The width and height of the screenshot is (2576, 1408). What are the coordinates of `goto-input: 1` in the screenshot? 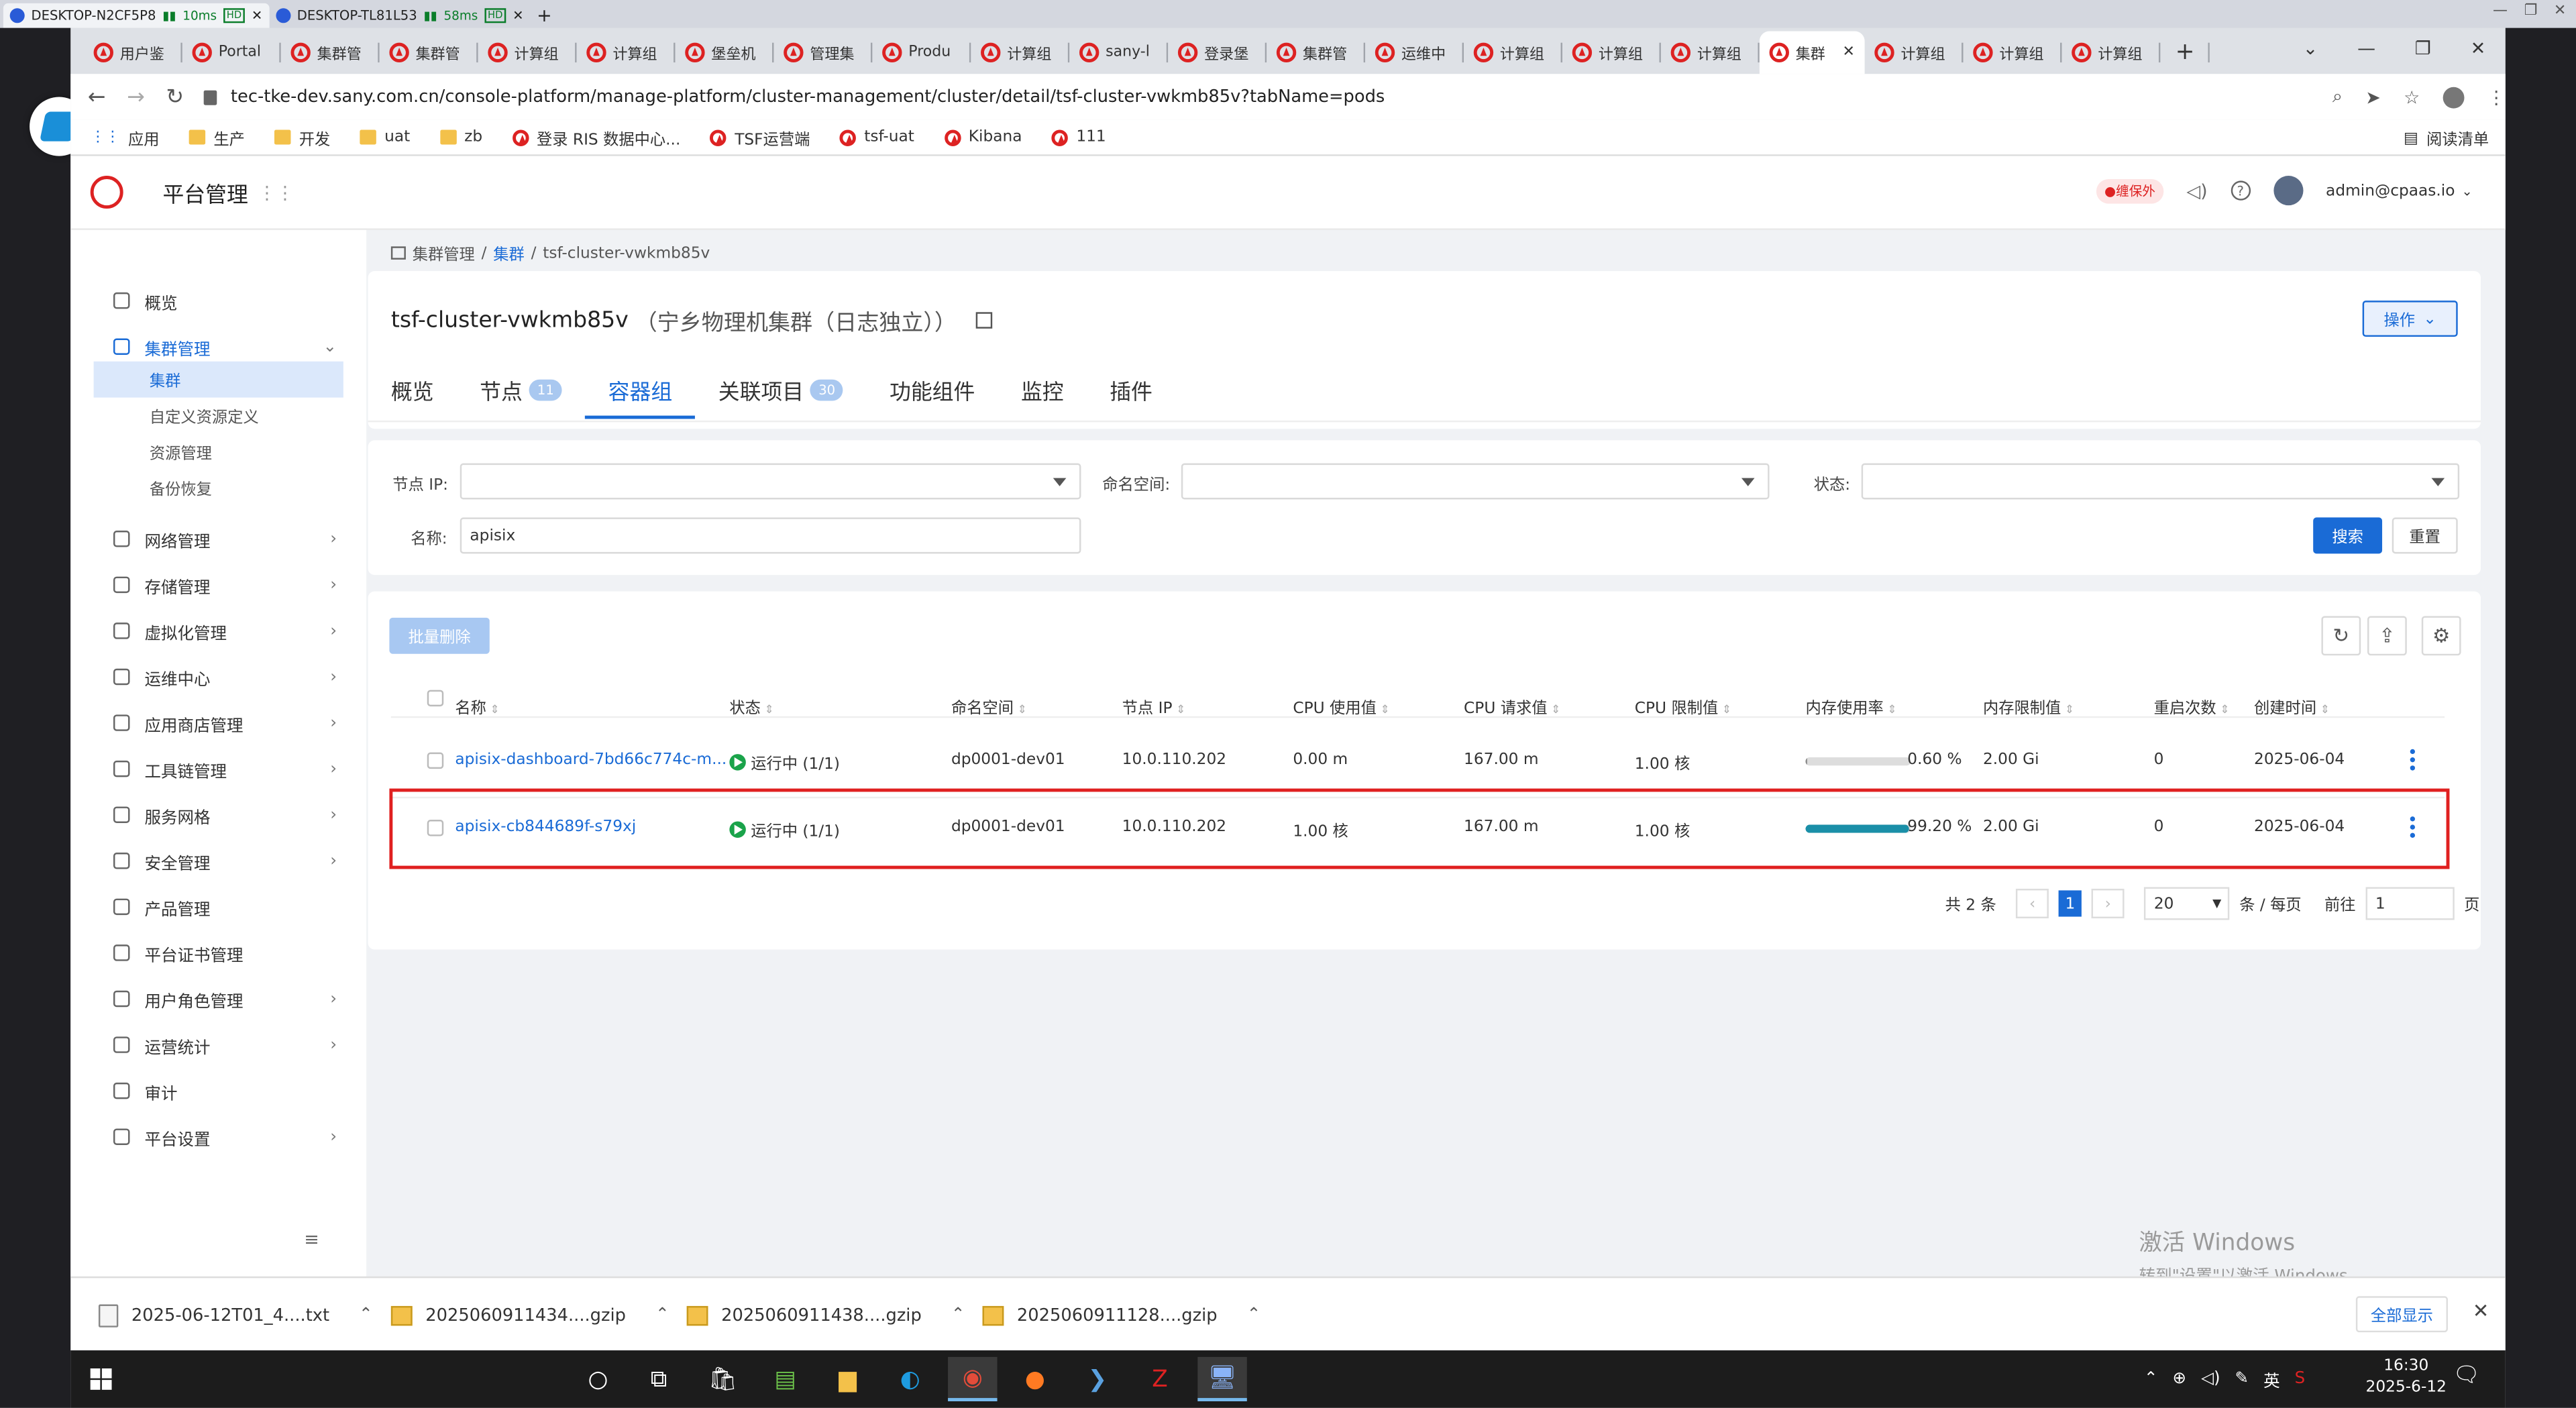 It's located at (2410, 903).